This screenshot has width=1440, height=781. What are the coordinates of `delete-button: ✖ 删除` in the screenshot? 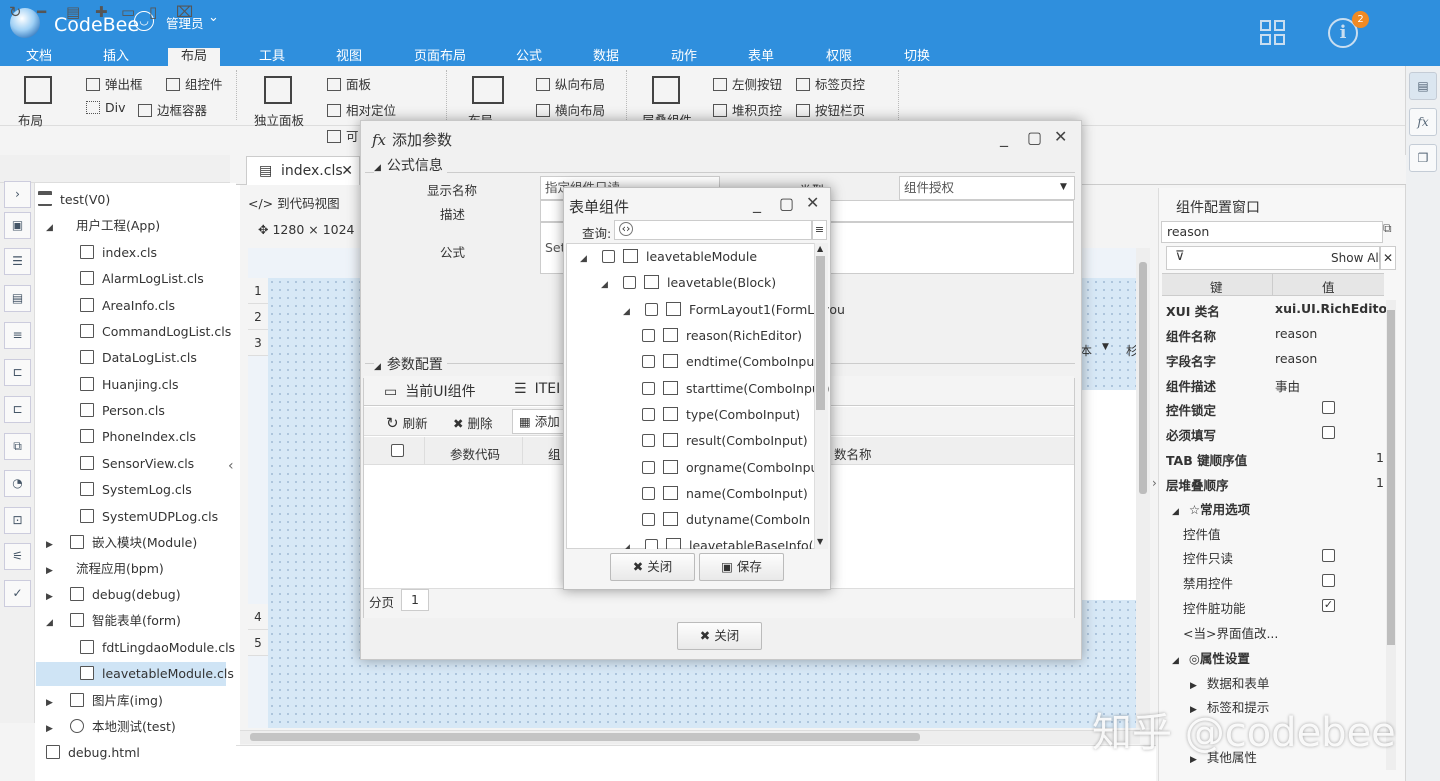 It's located at (472, 422).